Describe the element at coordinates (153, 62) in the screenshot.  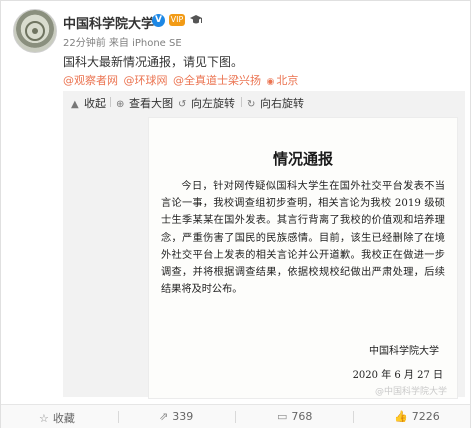
I see `post-text: 国科大最新情况通报，请见下图。` at that location.